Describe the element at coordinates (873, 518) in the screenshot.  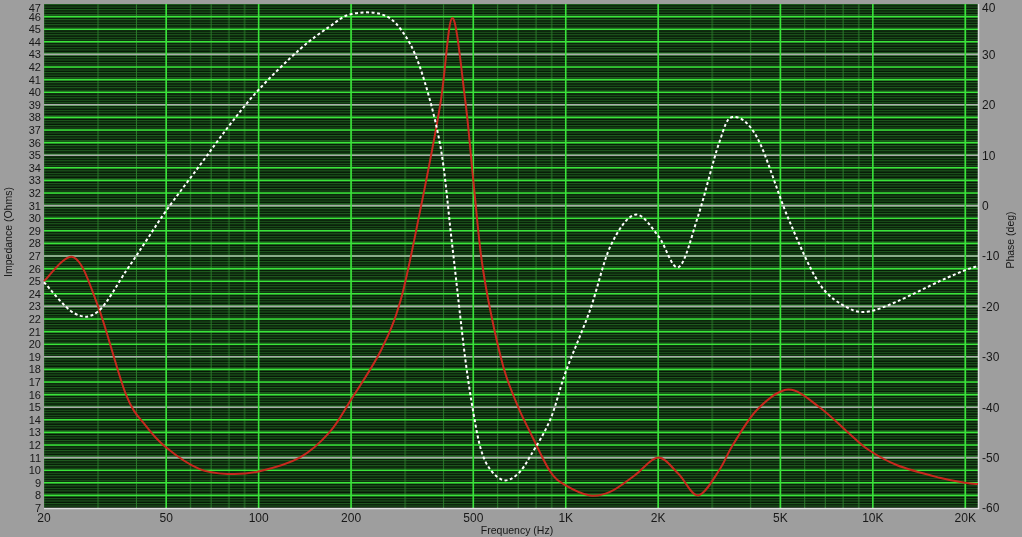
I see `x-tick-label: 10K` at that location.